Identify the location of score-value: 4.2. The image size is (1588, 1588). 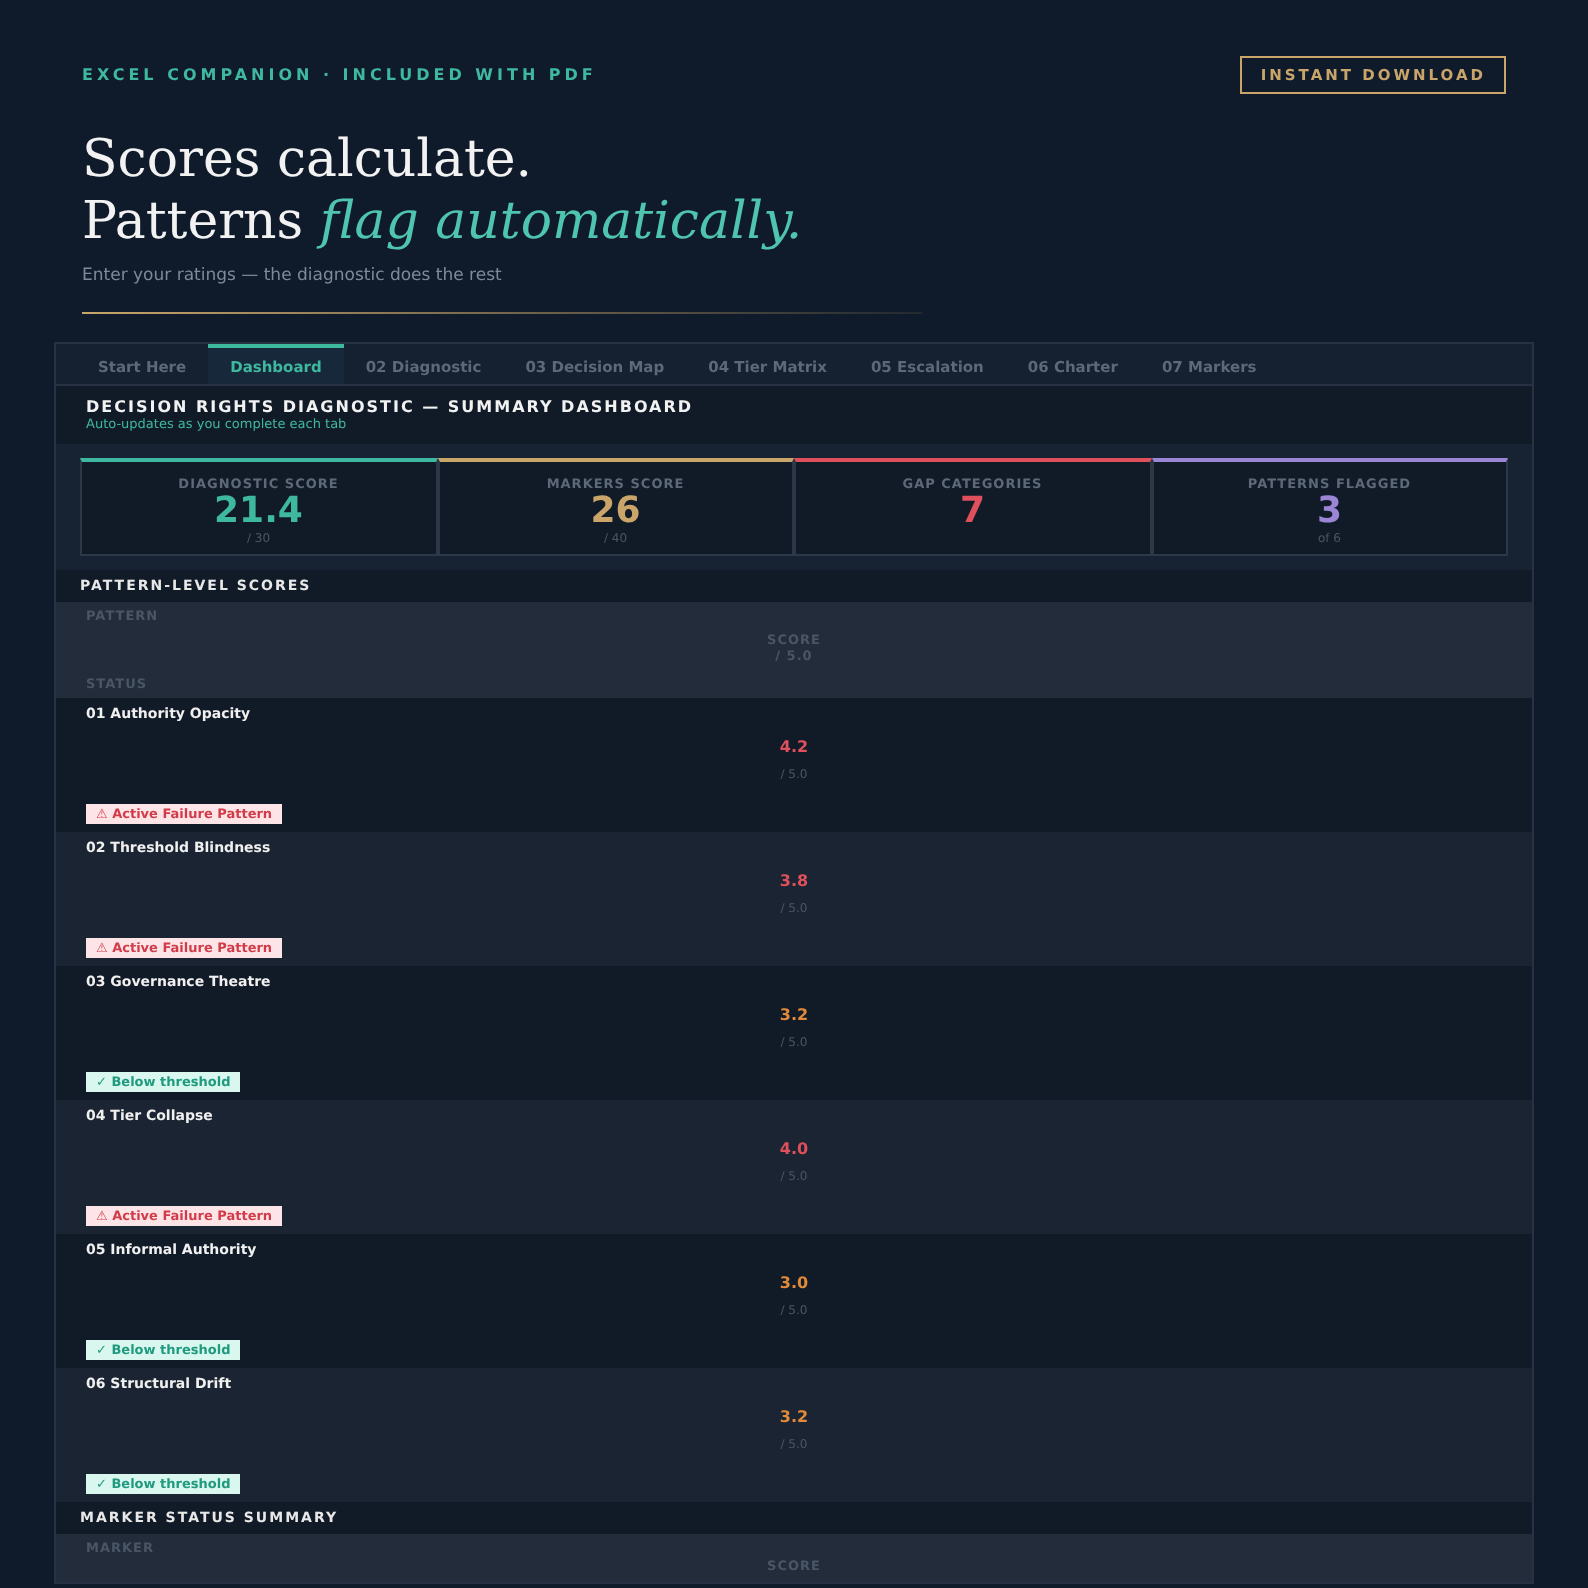
(794, 747).